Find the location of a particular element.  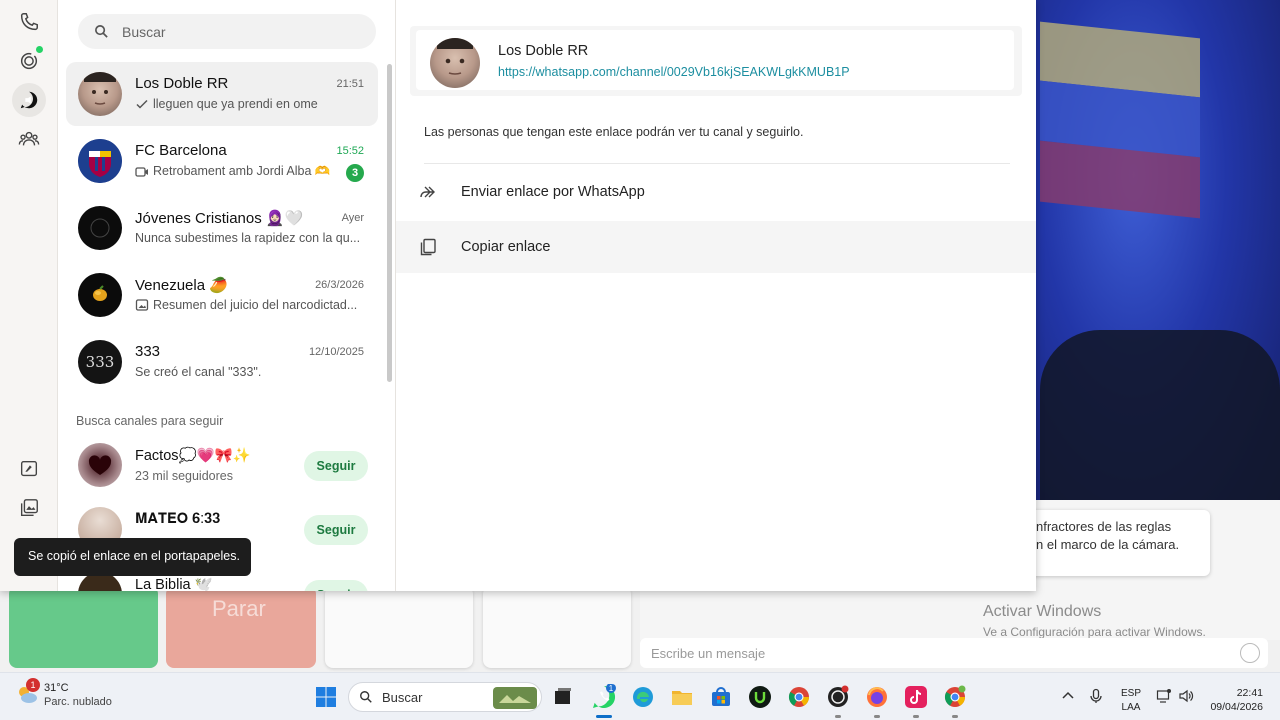

stop-pad: Parar is located at coordinates (241, 627).